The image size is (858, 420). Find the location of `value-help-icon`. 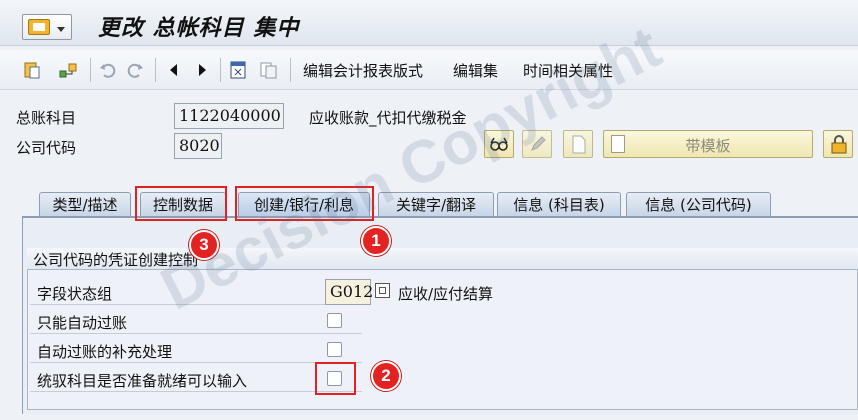

value-help-icon is located at coordinates (382, 290).